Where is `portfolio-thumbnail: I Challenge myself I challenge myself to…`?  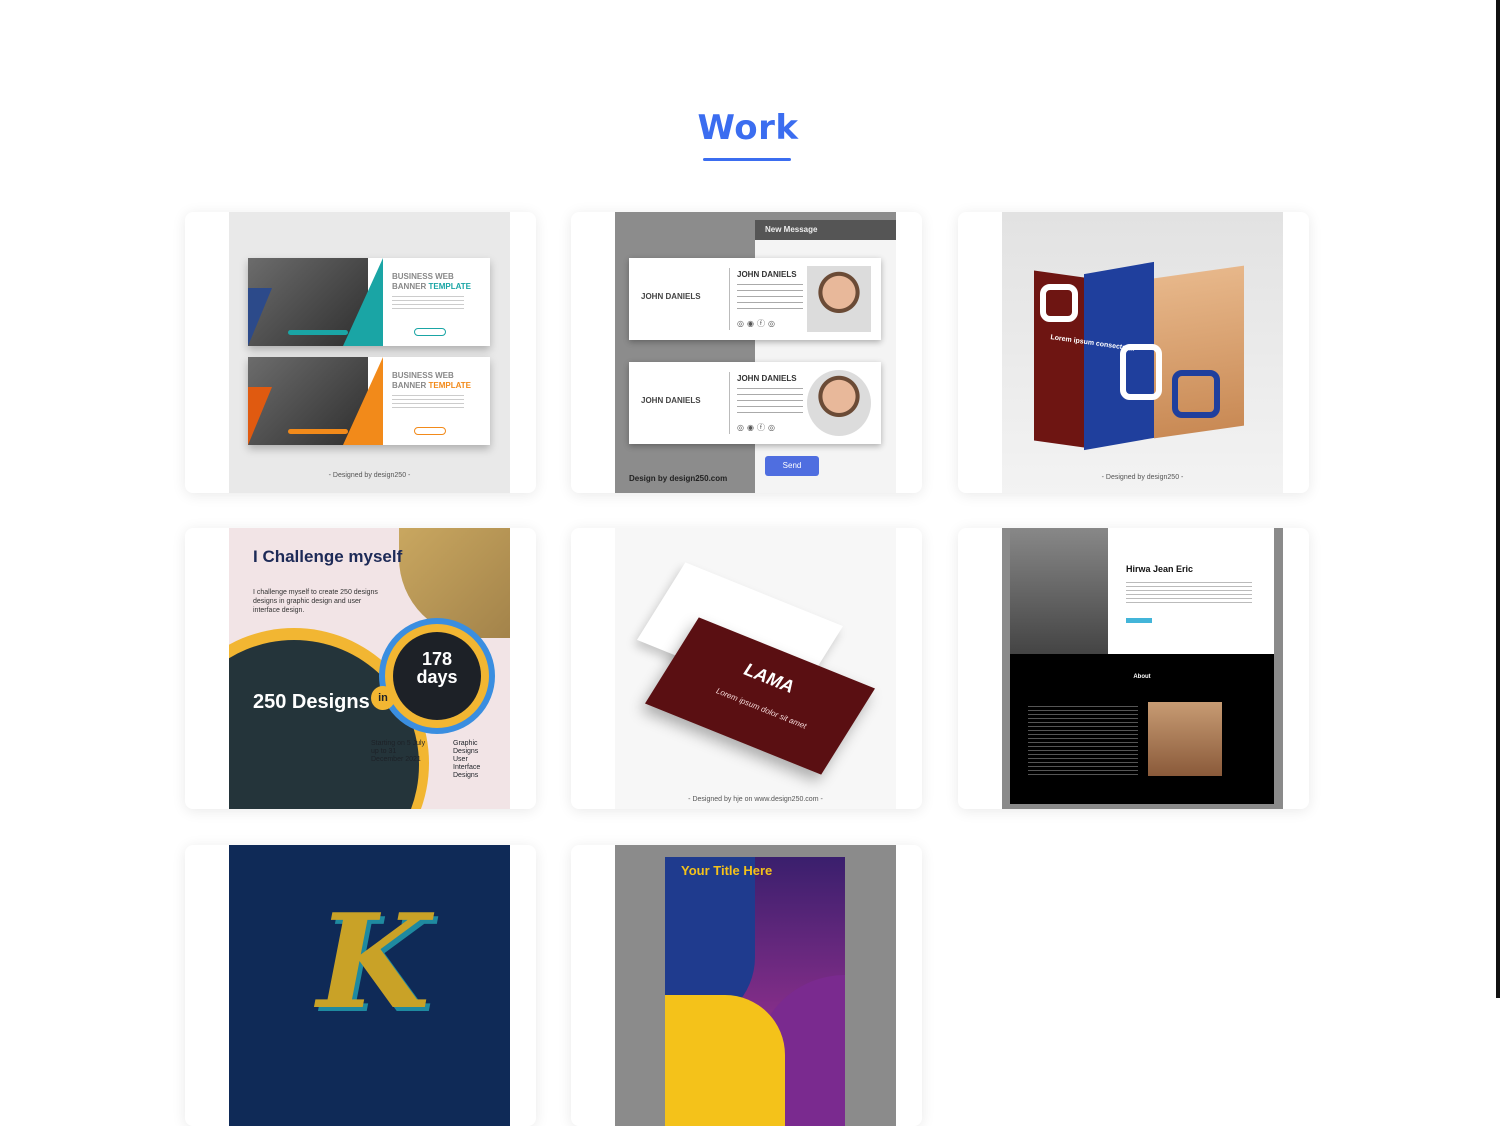
portfolio-thumbnail: I Challenge myself I challenge myself to… is located at coordinates (369, 668).